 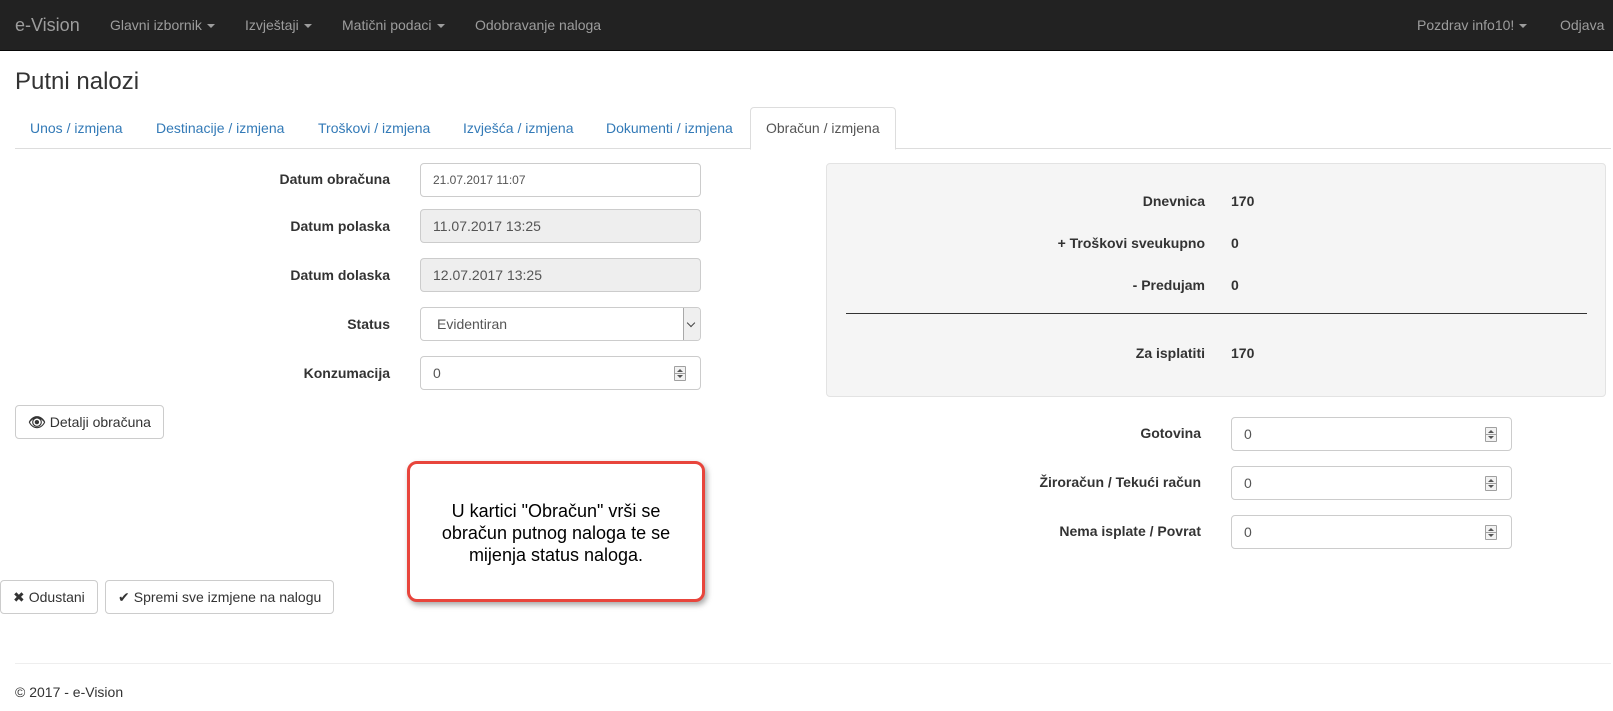 What do you see at coordinates (56, 597) in the screenshot?
I see `cancel-button-label: Odustani` at bounding box center [56, 597].